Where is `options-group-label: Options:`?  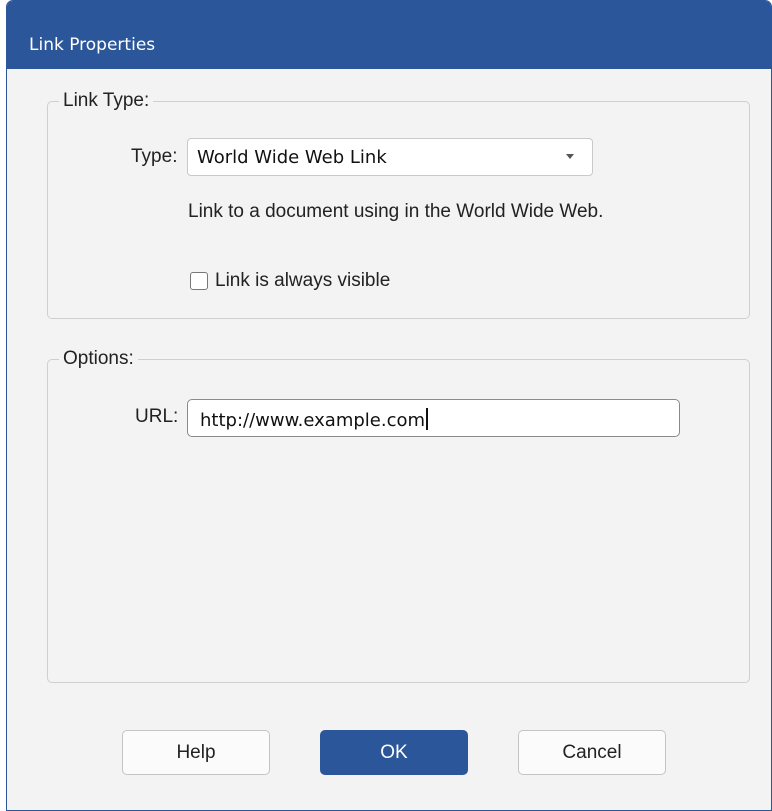
options-group-label: Options: is located at coordinates (98, 359).